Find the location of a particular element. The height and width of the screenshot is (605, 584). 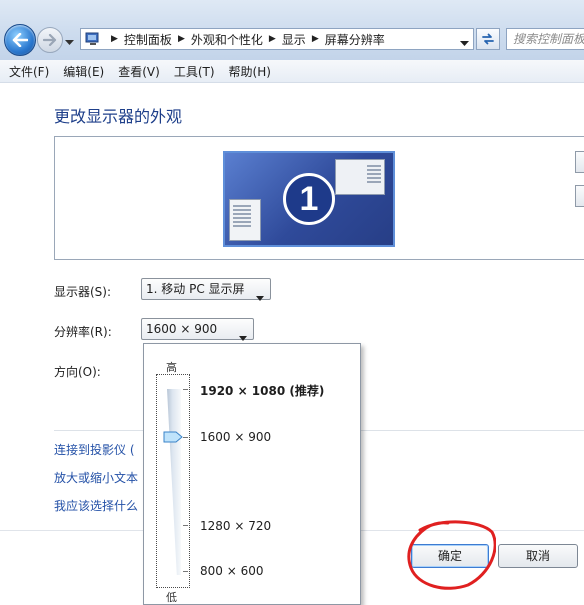

orientation-label: 方向(O): is located at coordinates (77, 372).